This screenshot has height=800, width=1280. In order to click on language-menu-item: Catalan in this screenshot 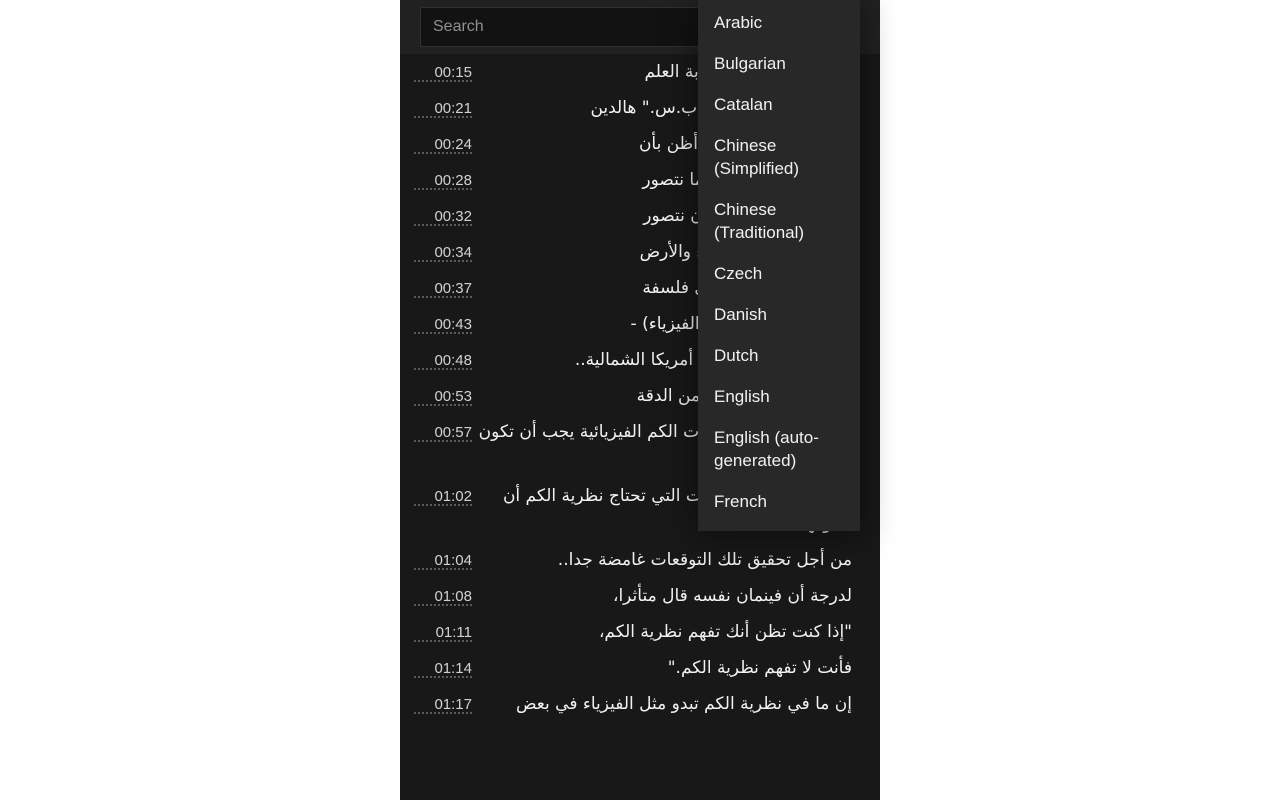, I will do `click(779, 104)`.